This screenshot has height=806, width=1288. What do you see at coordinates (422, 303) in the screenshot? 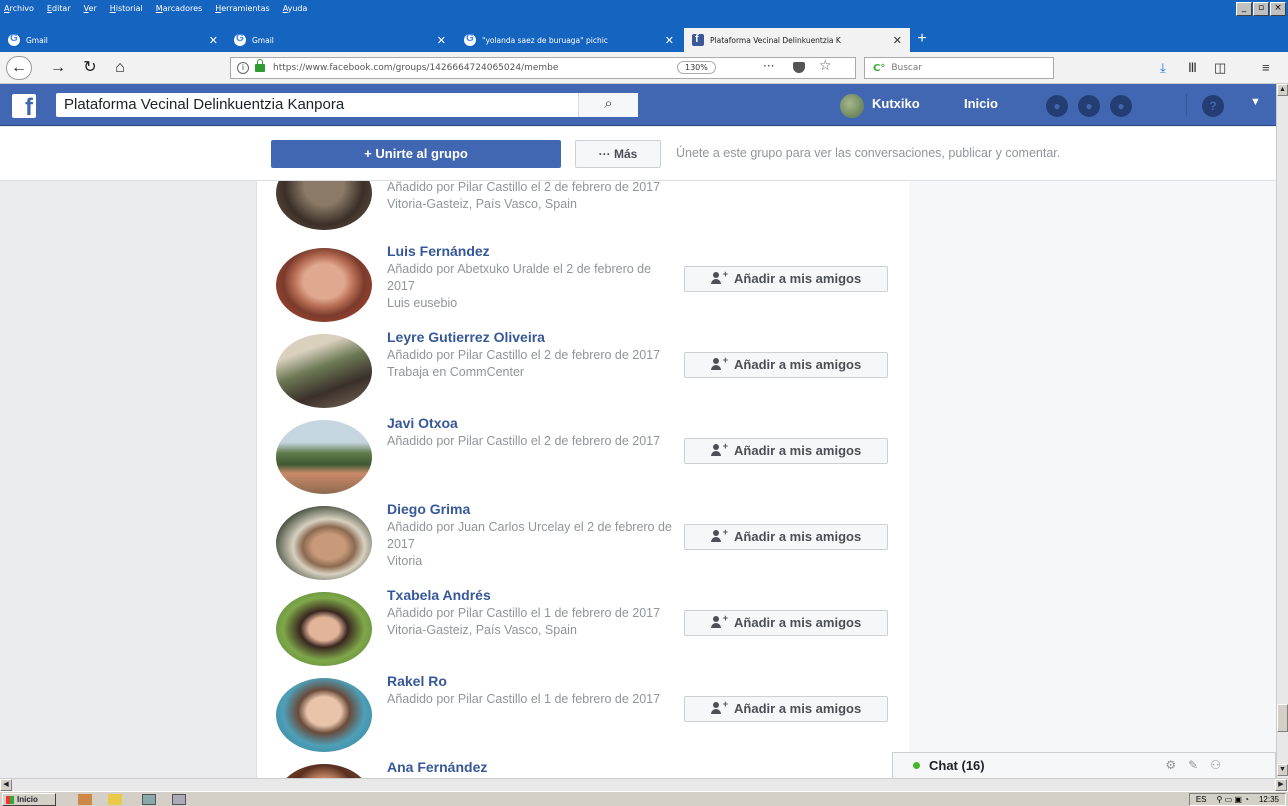
I see `member-extra-text: Luis eusebio` at bounding box center [422, 303].